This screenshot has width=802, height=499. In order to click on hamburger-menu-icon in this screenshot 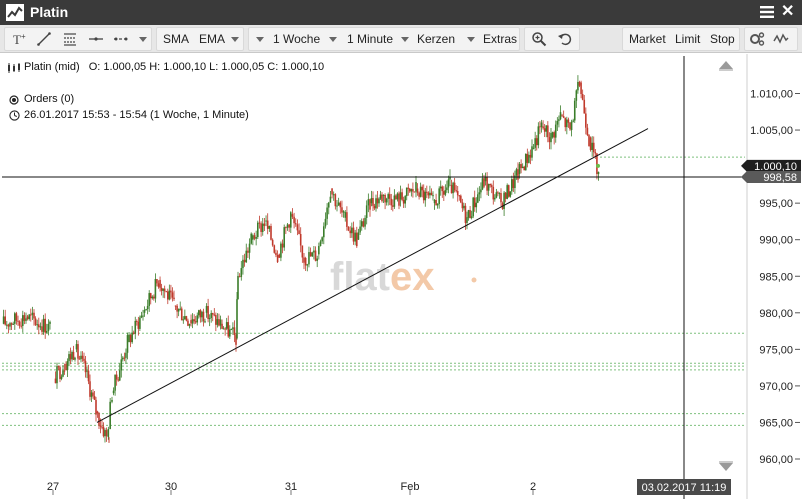, I will do `click(767, 12)`.